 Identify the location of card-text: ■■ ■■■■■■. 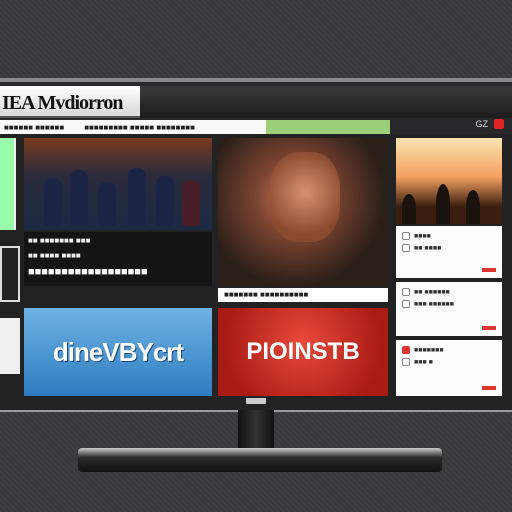
(432, 292).